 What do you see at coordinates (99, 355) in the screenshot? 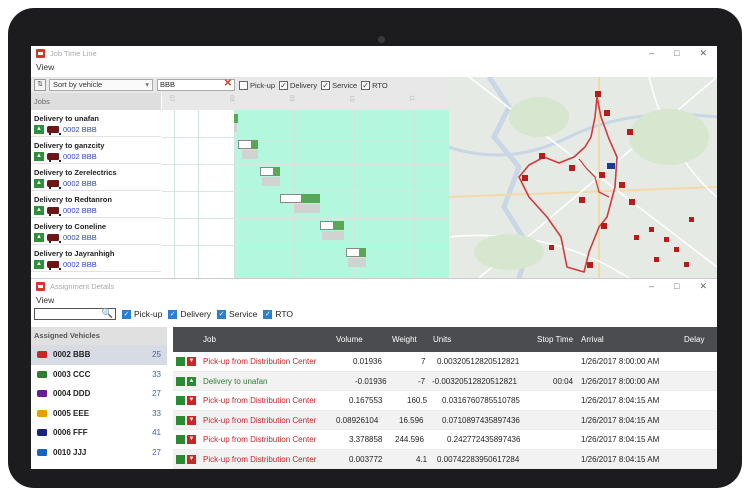
I see `vehicle-item: 0002 BBB 25` at bounding box center [99, 355].